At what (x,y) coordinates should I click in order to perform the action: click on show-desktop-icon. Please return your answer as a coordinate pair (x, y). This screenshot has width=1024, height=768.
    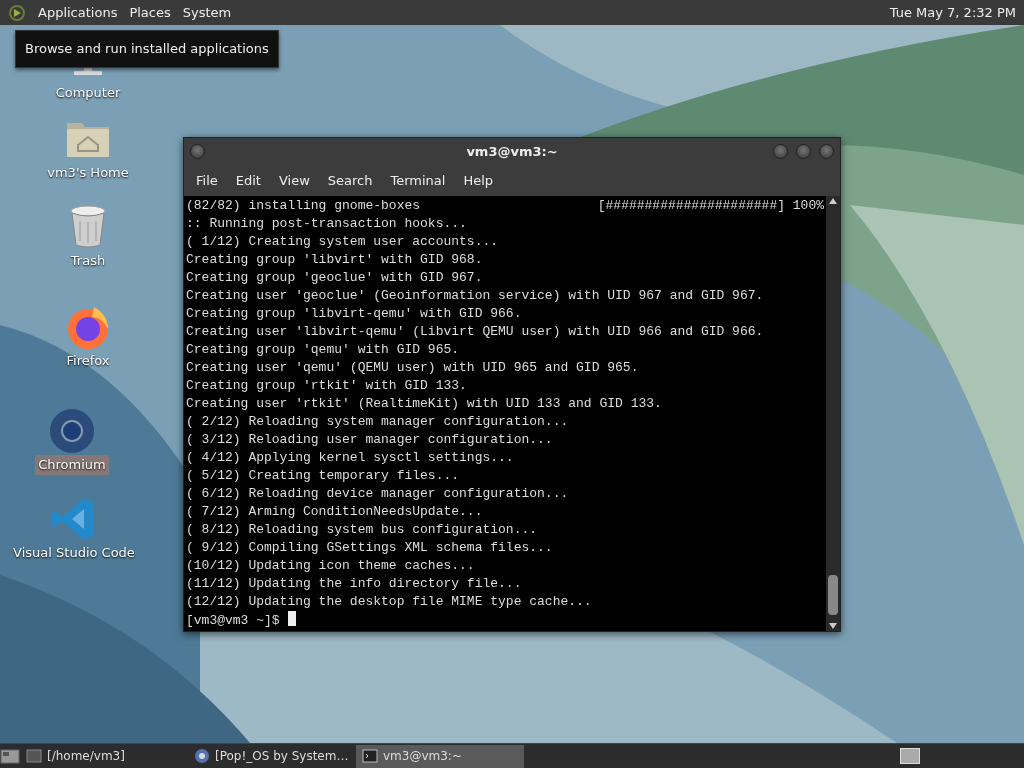
    Looking at the image, I should click on (10, 756).